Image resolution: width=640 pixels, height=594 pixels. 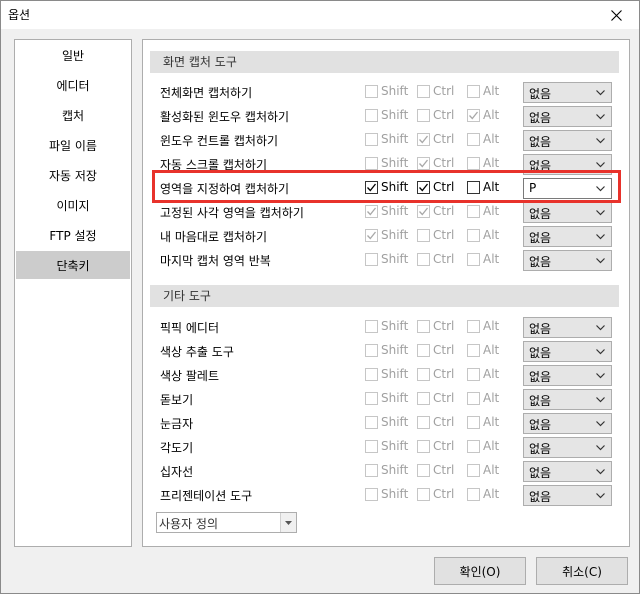 What do you see at coordinates (386, 260) in the screenshot?
I see `shortcut-row: 마지막 캡처 영역 반복 Shift Ctrl Alt 없음` at bounding box center [386, 260].